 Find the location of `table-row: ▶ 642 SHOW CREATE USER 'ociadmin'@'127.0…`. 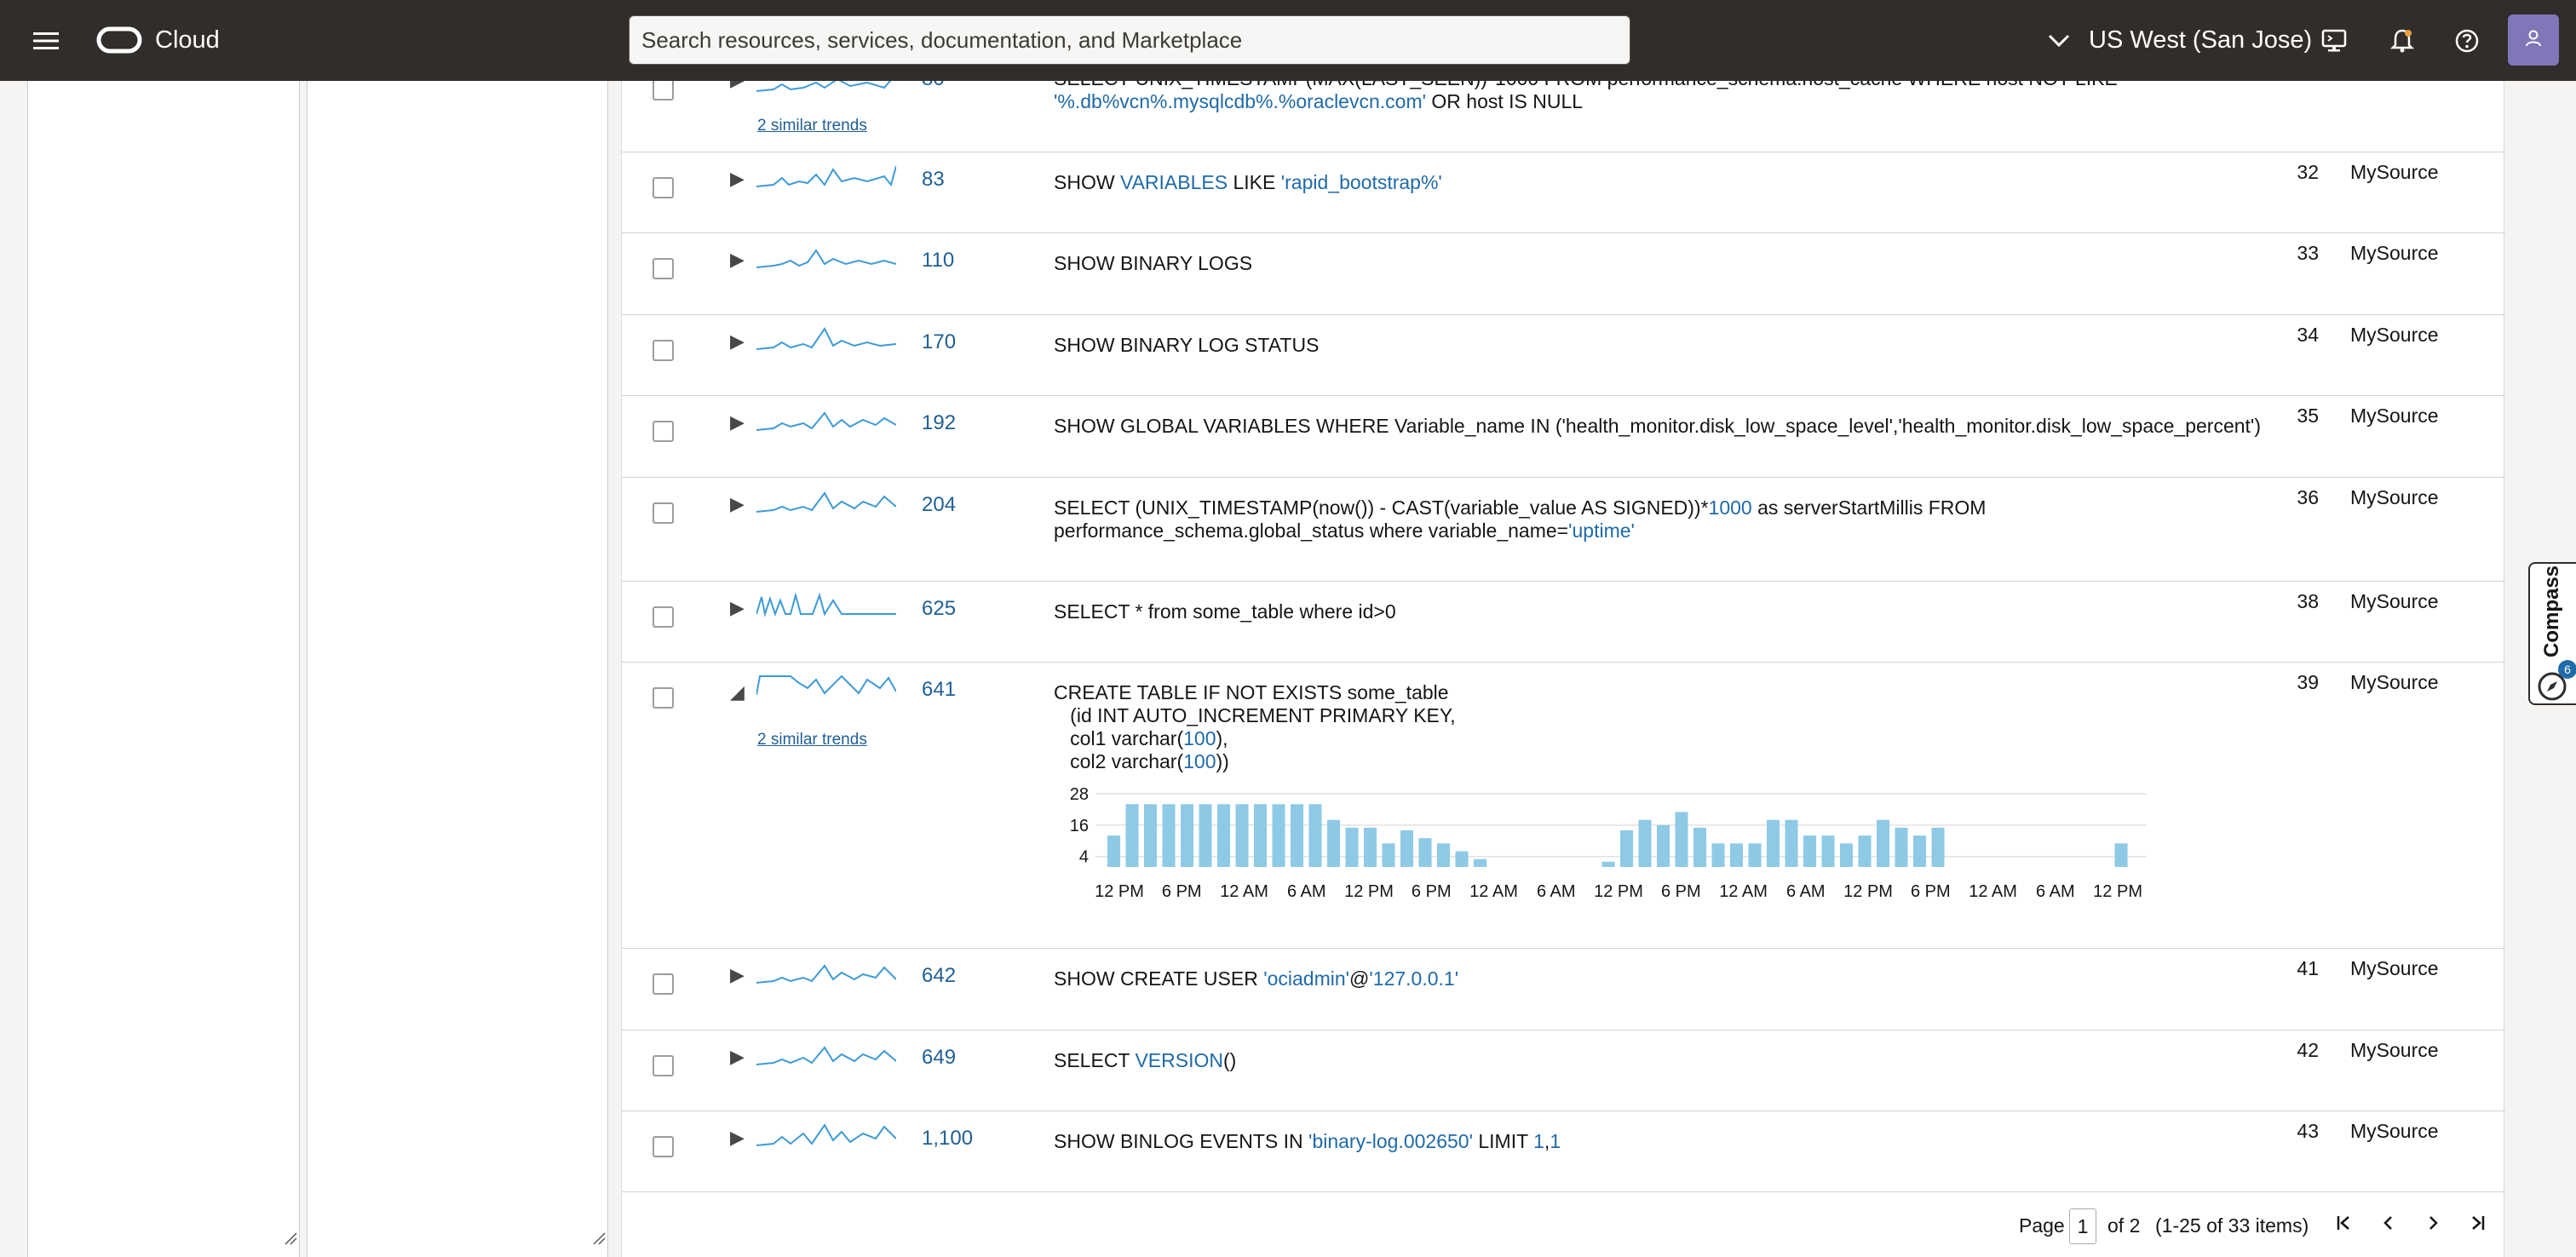

table-row: ▶ 642 SHOW CREATE USER 'ociadmin'@'127.0… is located at coordinates (1564, 990).